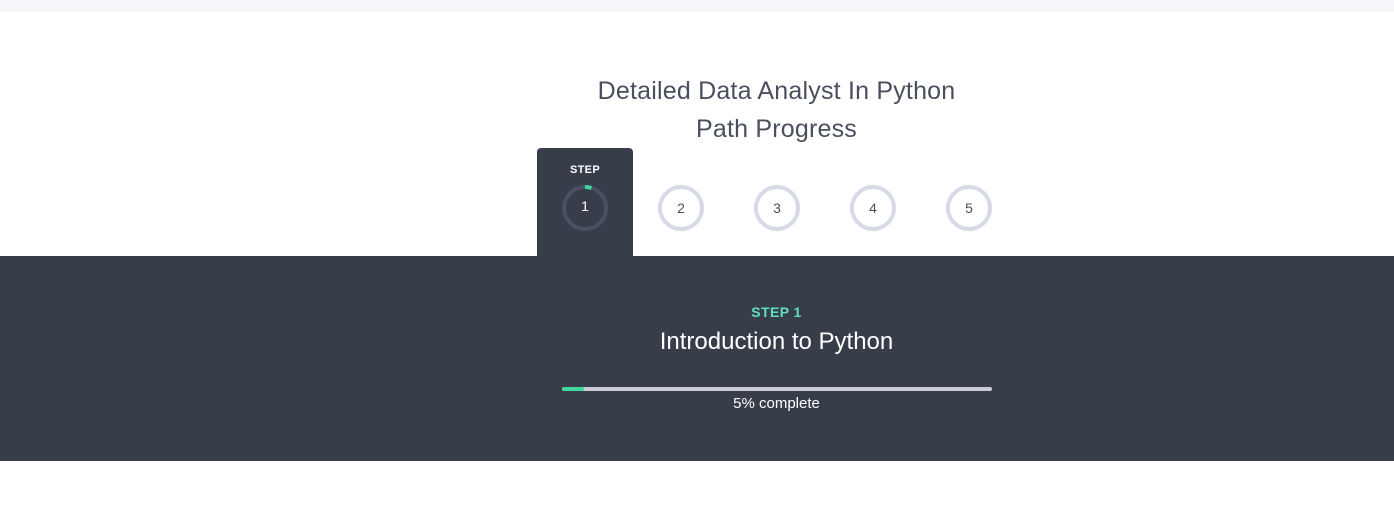 The height and width of the screenshot is (511, 1394). What do you see at coordinates (873, 208) in the screenshot?
I see `step-circle-4: 4` at bounding box center [873, 208].